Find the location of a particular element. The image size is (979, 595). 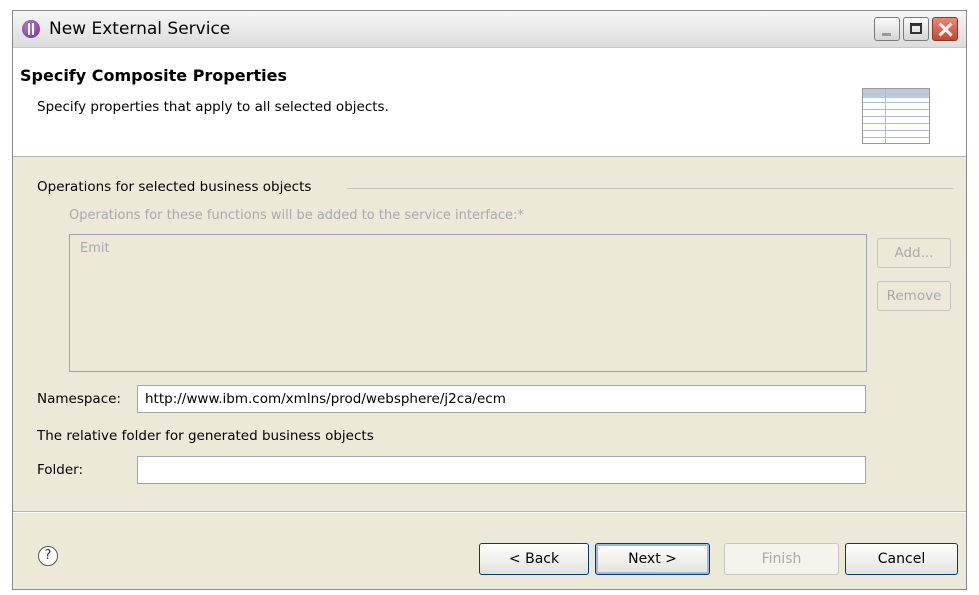

title-bar: New External Service is located at coordinates (489, 29).